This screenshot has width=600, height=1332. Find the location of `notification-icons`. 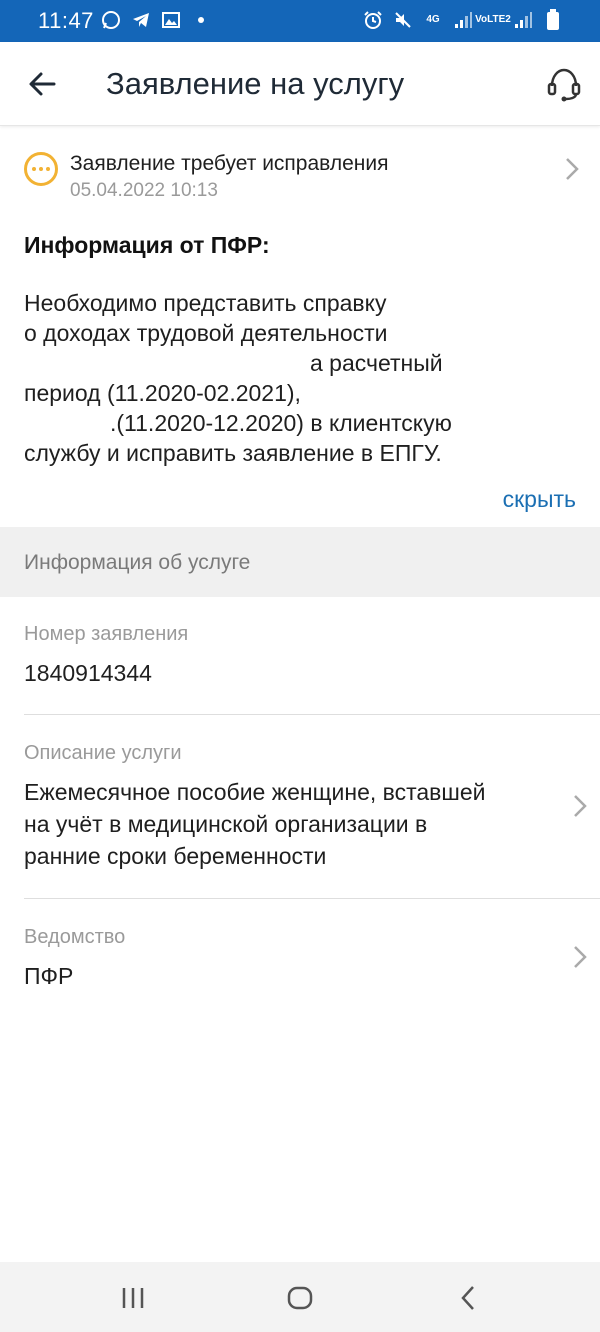

notification-icons is located at coordinates (152, 20).